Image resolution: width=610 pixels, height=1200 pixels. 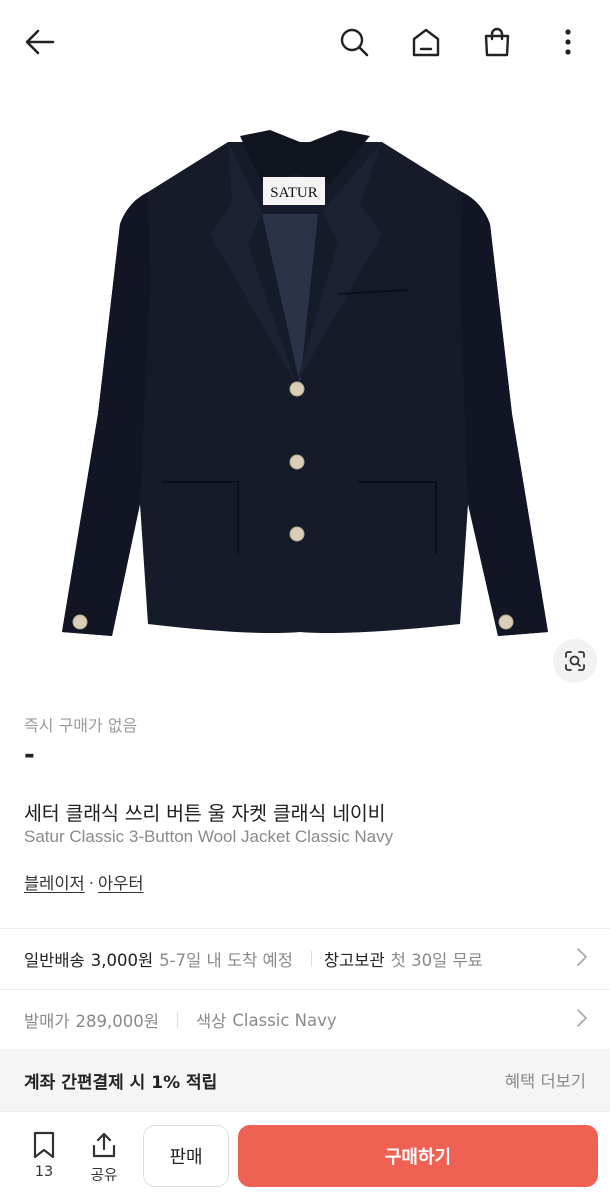 What do you see at coordinates (81, 725) in the screenshot?
I see `instant-price-status: 즉시 구매가 없음` at bounding box center [81, 725].